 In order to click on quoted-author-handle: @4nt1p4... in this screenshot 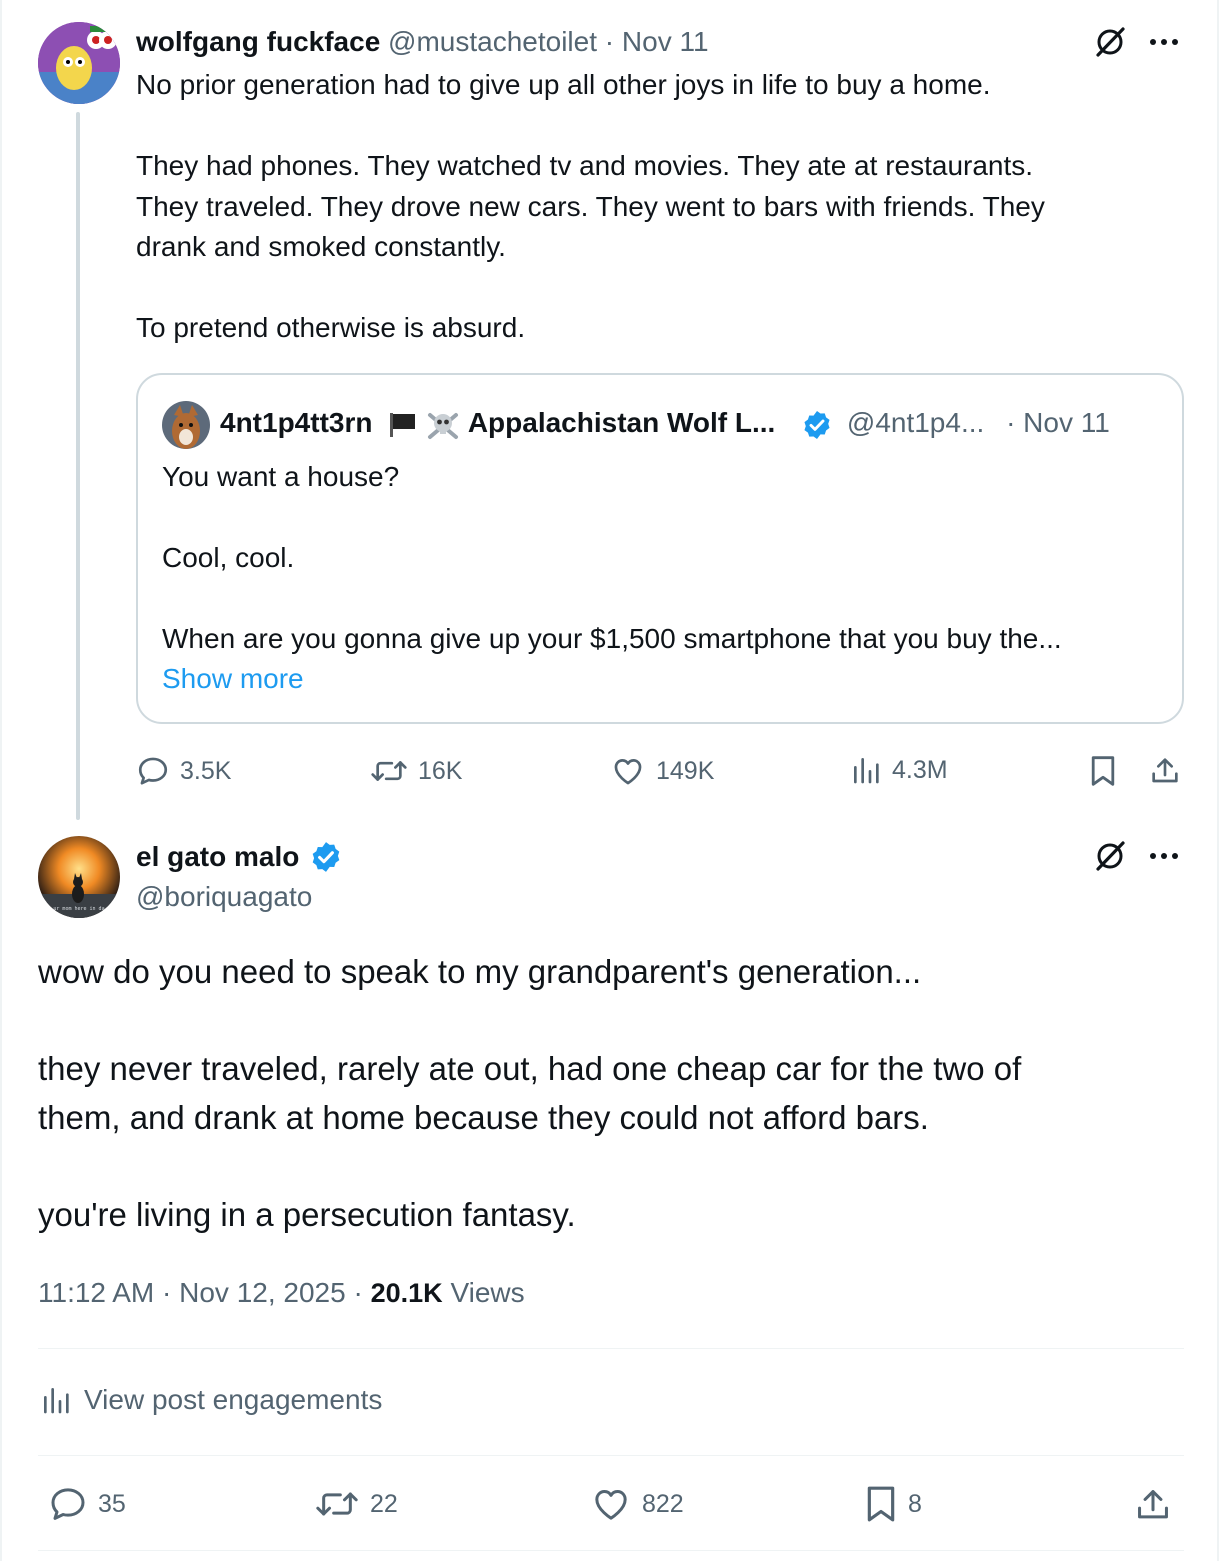, I will do `click(915, 422)`.